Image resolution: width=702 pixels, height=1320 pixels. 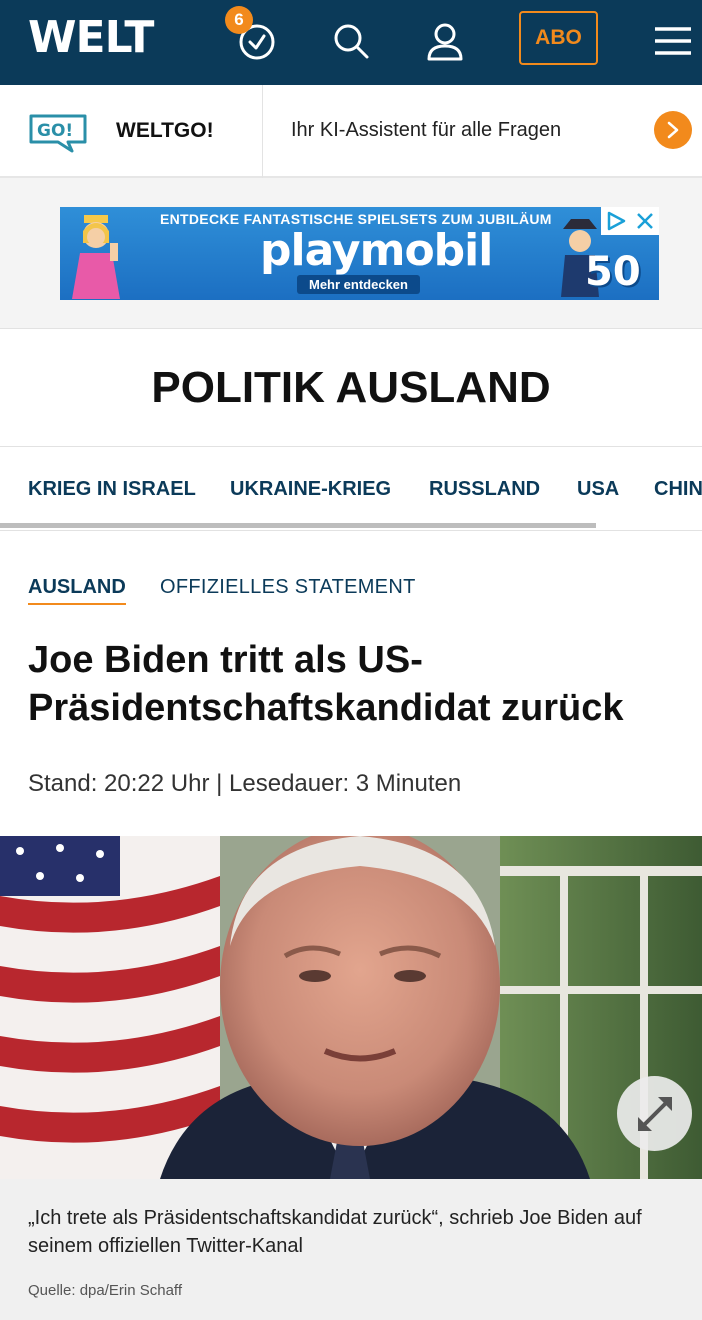 I want to click on chevron-right-icon, so click(x=673, y=130).